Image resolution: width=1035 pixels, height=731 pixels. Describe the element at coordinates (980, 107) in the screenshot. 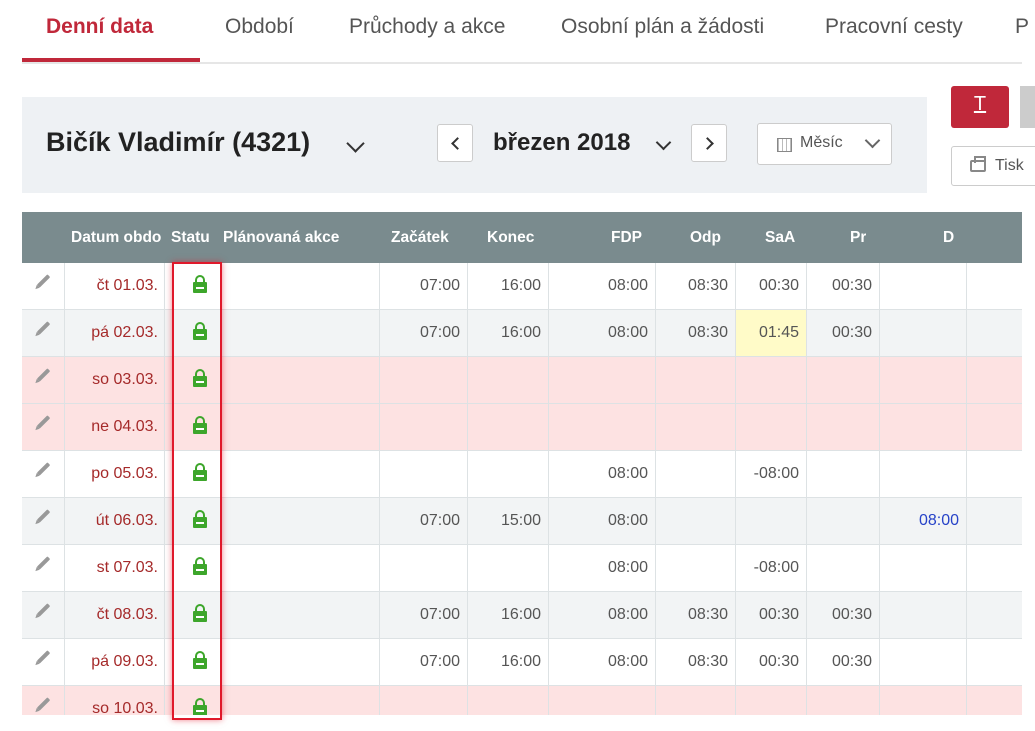

I see `text-format-button: T` at that location.